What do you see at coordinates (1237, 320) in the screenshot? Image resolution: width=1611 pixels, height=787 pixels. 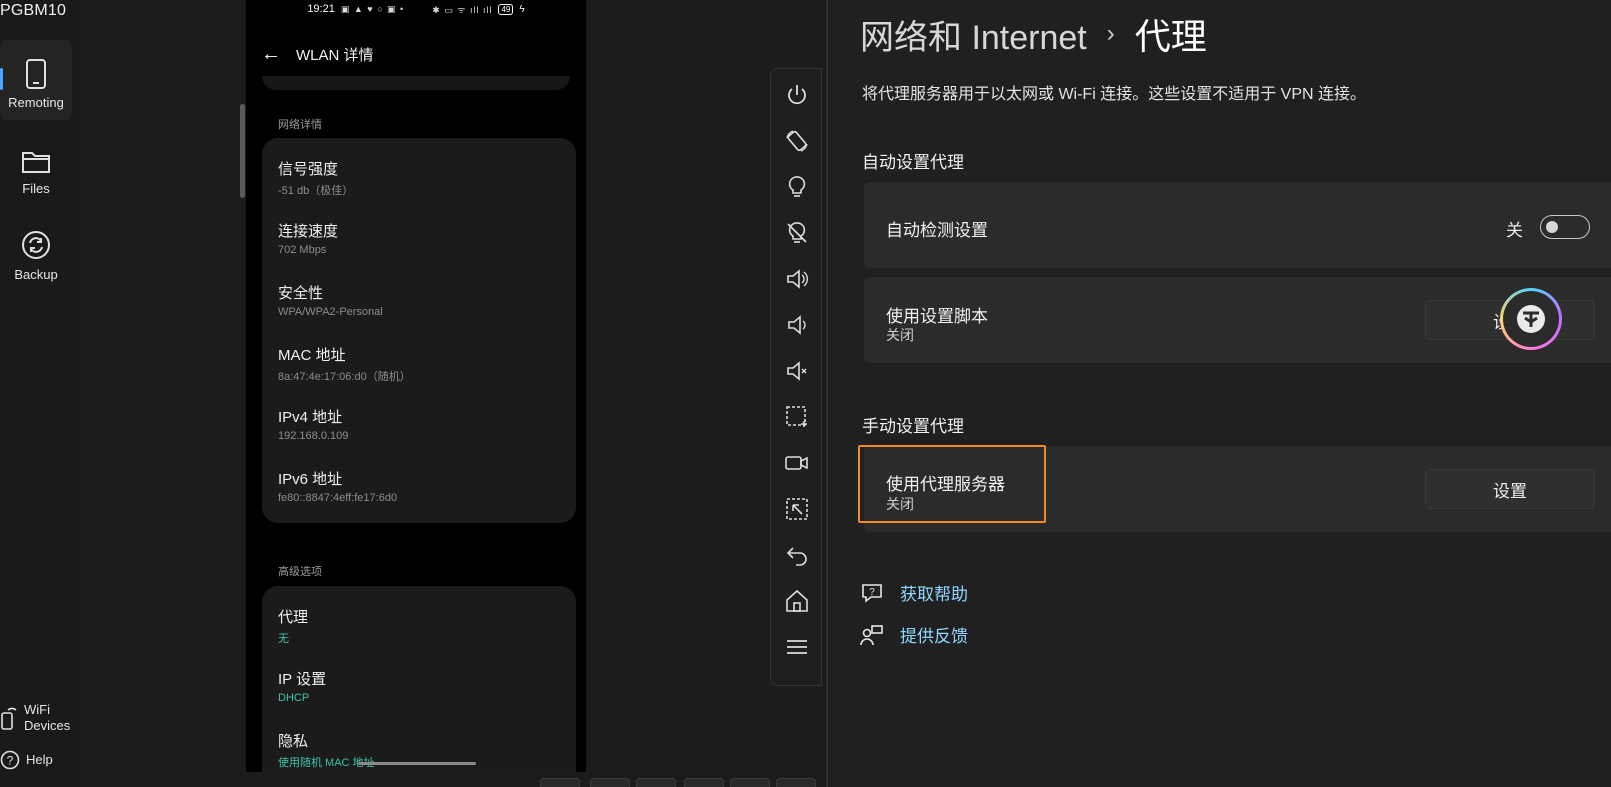 I see `setup-script-row: 使用设置脚本 关闭 设置` at bounding box center [1237, 320].